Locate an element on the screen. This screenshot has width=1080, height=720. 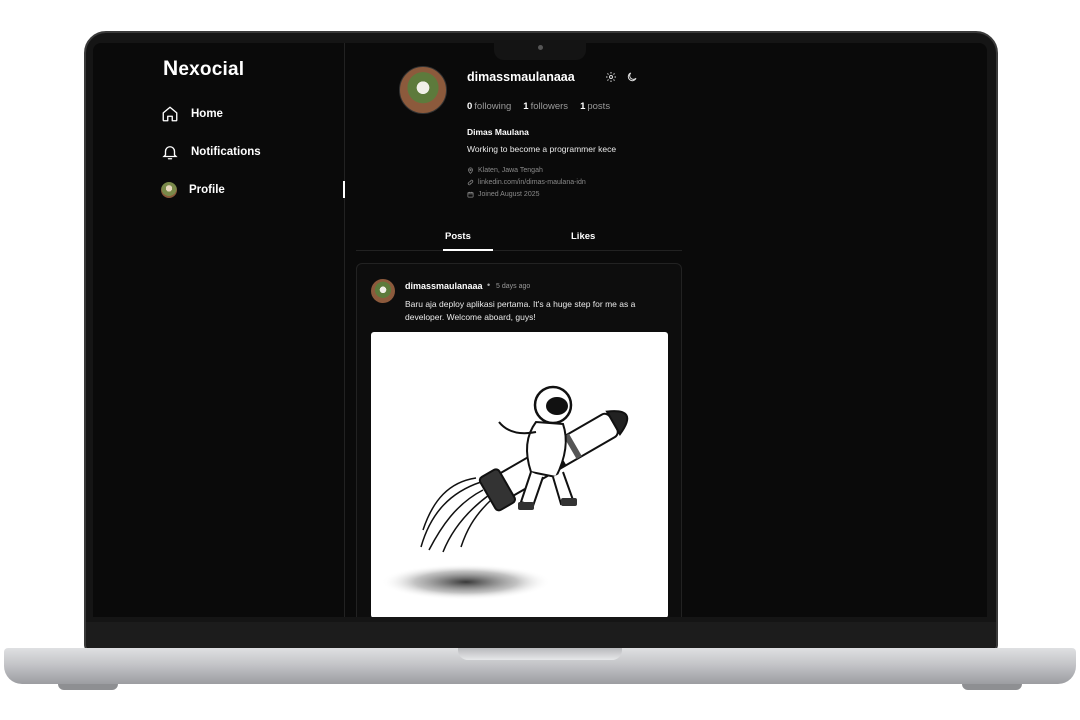
laptop-base-groove is located at coordinates (540, 654).